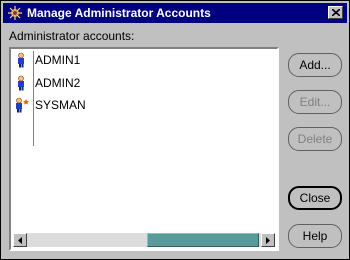 This screenshot has width=350, height=260. I want to click on scroll-right-button, so click(268, 240).